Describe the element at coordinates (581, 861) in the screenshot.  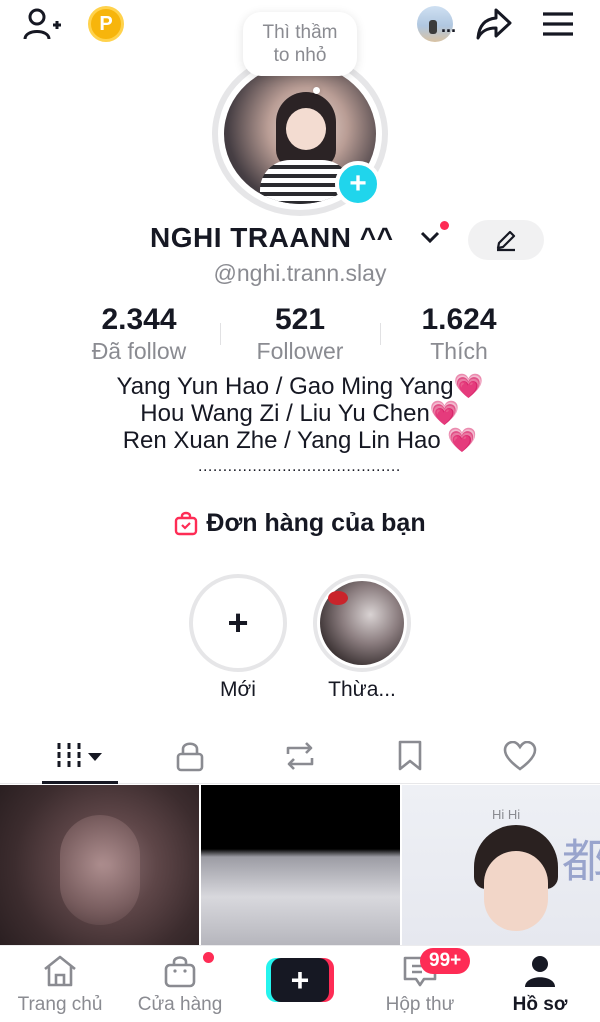
I see `background-character: 都` at that location.